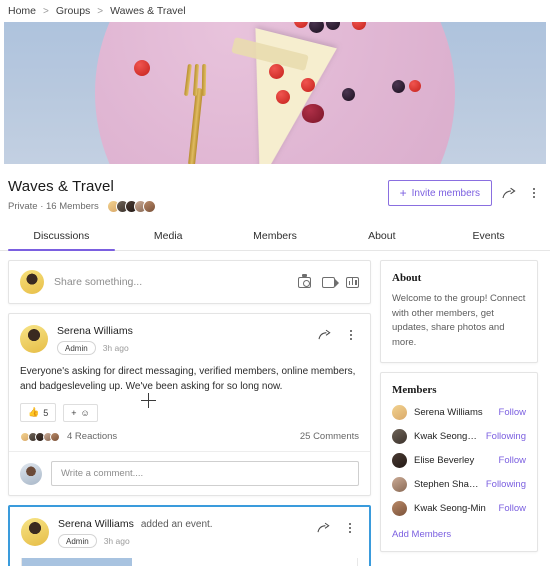 This screenshot has width=550, height=566. Describe the element at coordinates (453, 412) in the screenshot. I see `member-name: Serena Williams` at that location.